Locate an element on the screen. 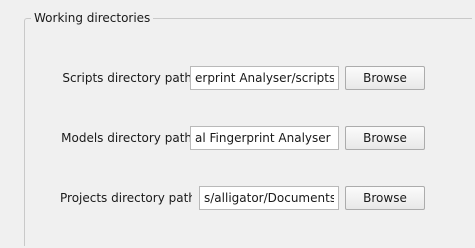 This screenshot has height=248, width=475. scripts-directory-input is located at coordinates (264, 78).